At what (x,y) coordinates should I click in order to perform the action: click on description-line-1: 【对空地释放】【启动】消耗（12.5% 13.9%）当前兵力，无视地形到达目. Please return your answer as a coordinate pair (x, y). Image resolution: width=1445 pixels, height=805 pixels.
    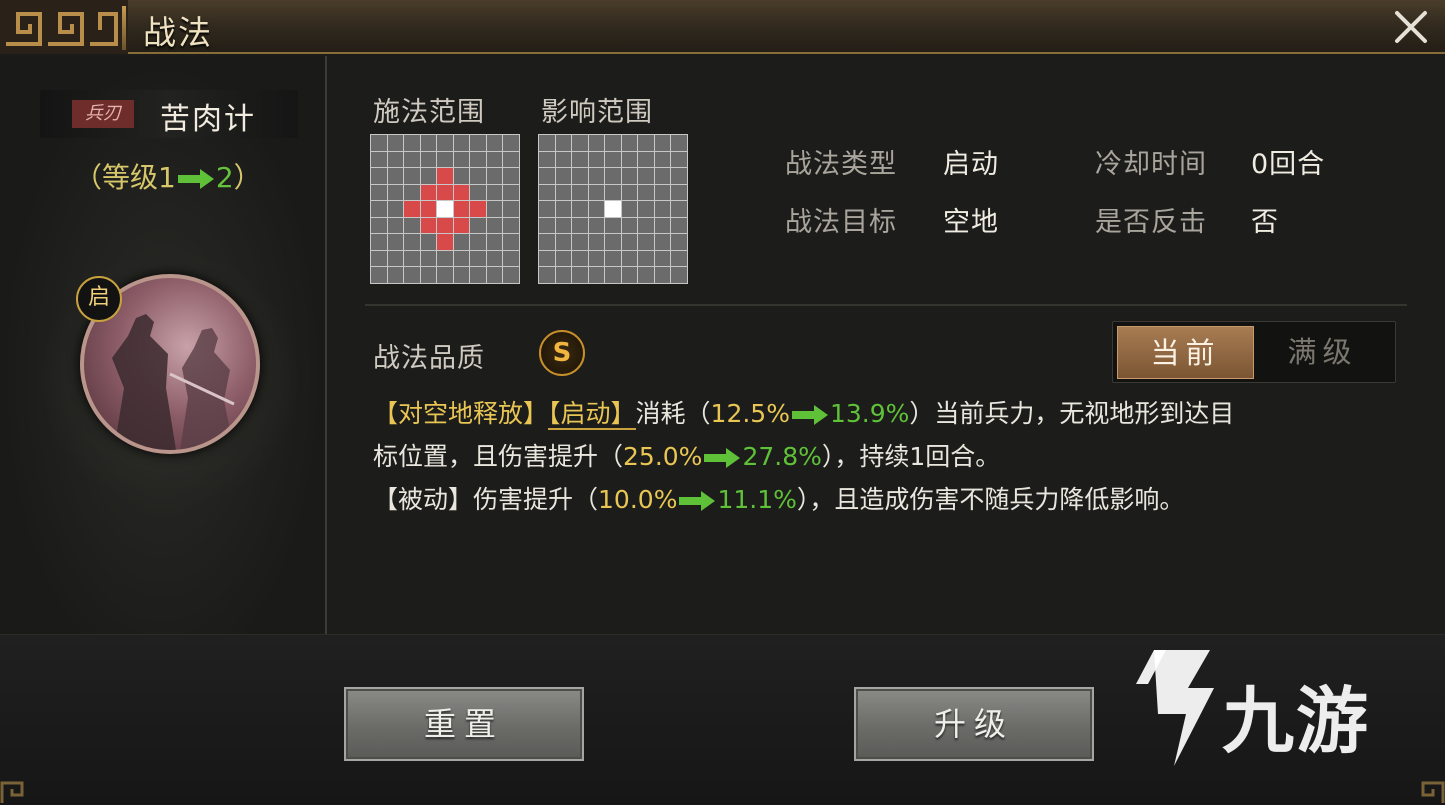
    Looking at the image, I should click on (893, 413).